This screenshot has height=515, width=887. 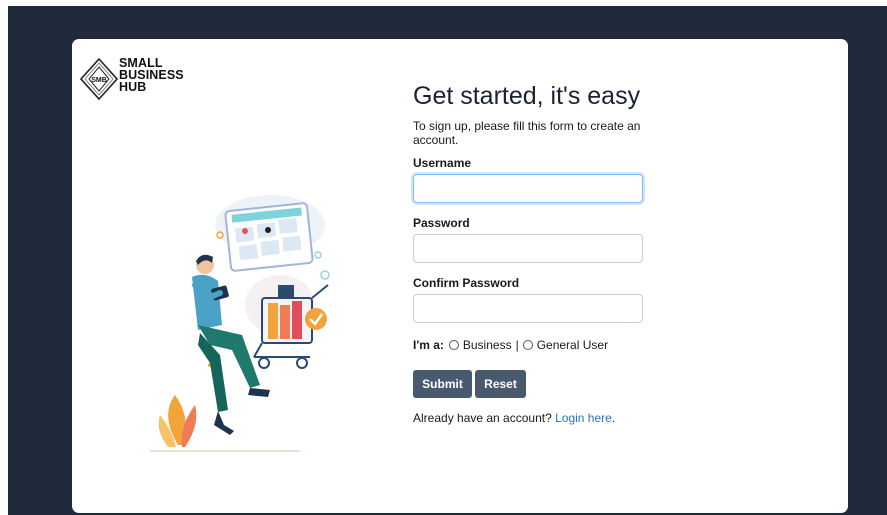 I want to click on smb-diamond-logo-icon: SMB, so click(x=99, y=79).